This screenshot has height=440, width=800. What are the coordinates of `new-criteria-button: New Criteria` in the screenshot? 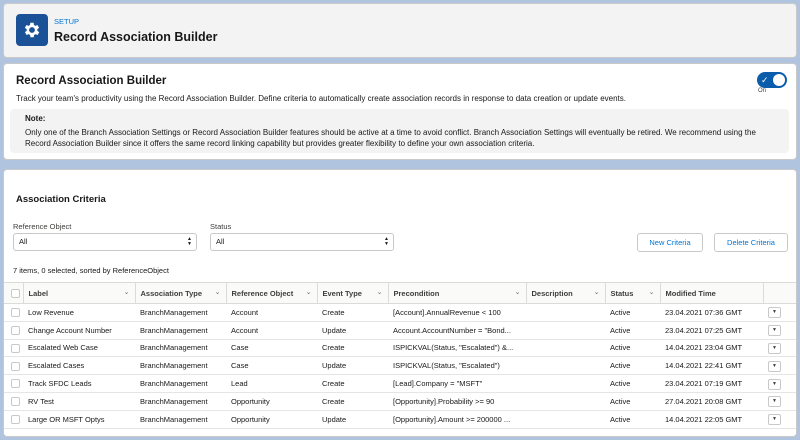 It's located at (670, 242).